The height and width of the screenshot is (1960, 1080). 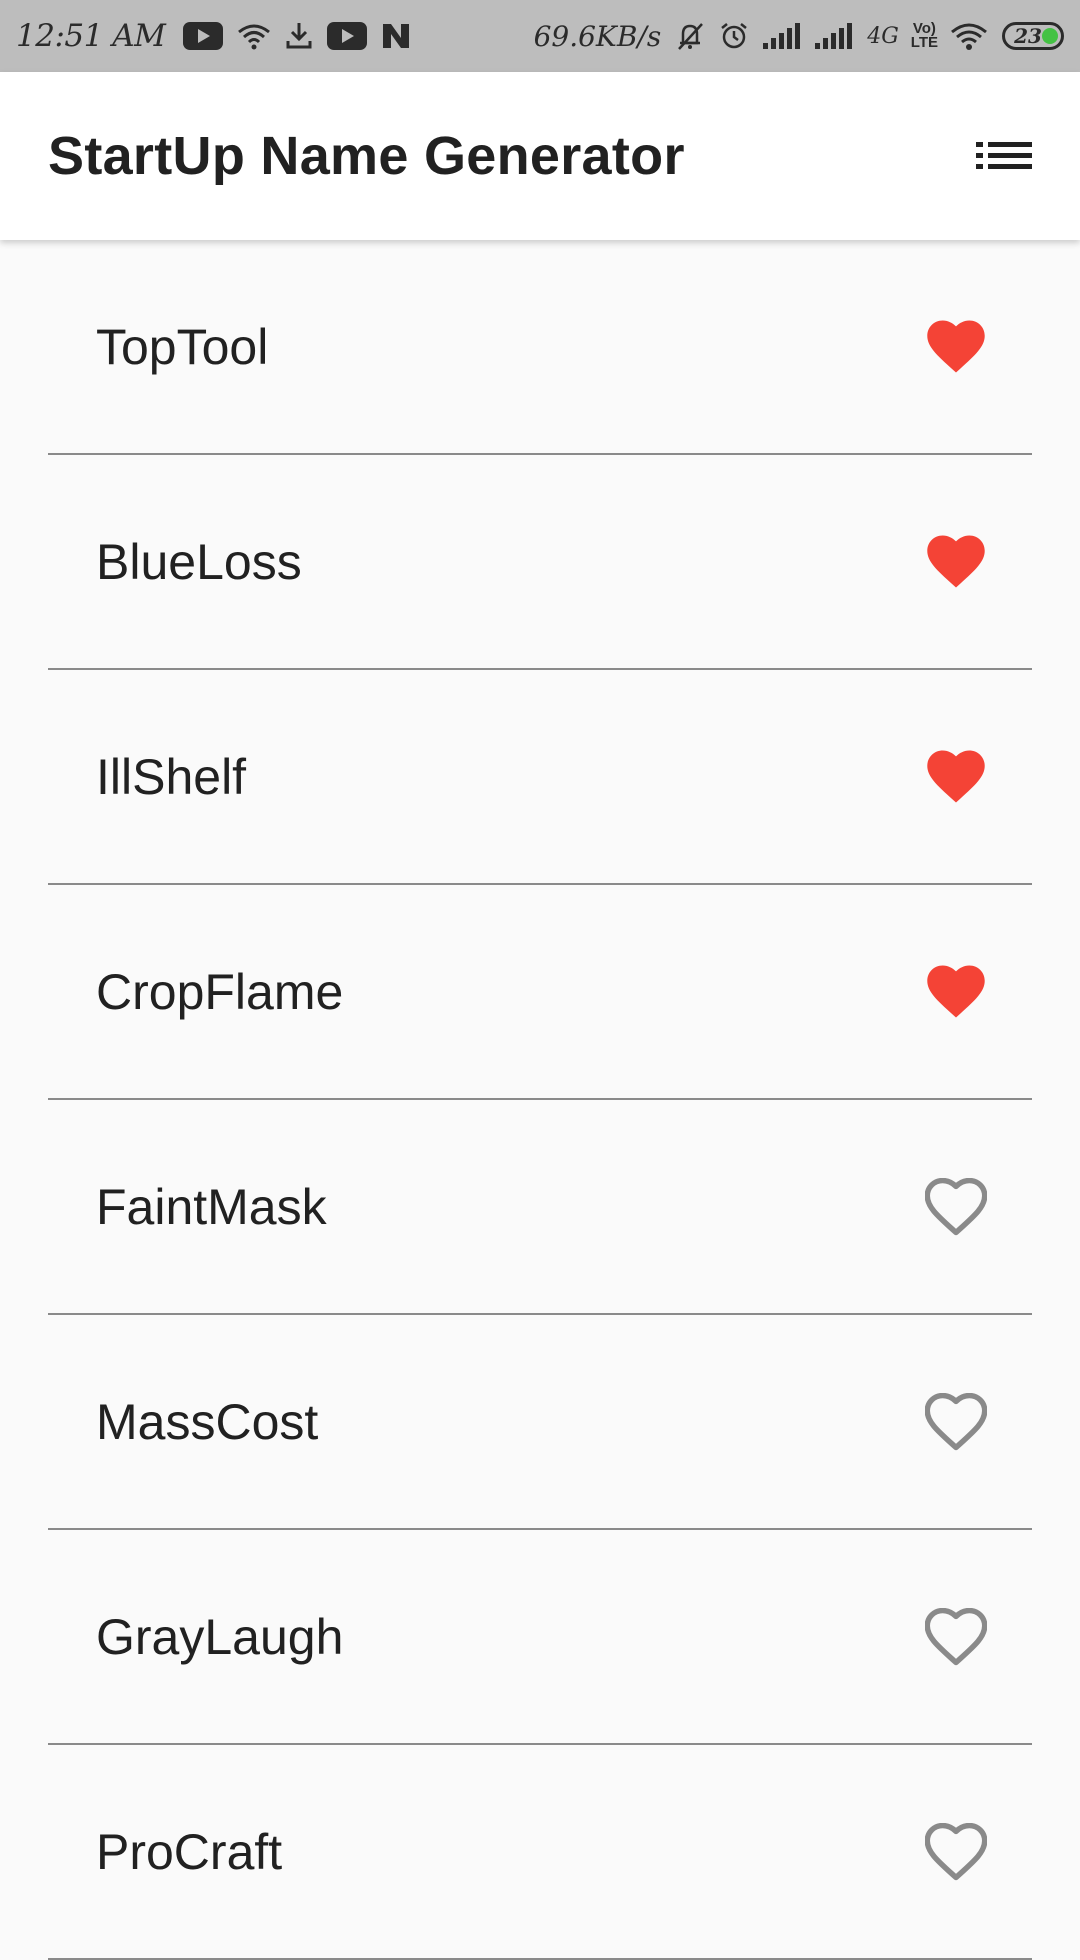 What do you see at coordinates (189, 1851) in the screenshot?
I see `suggestion-name: ProCraft` at bounding box center [189, 1851].